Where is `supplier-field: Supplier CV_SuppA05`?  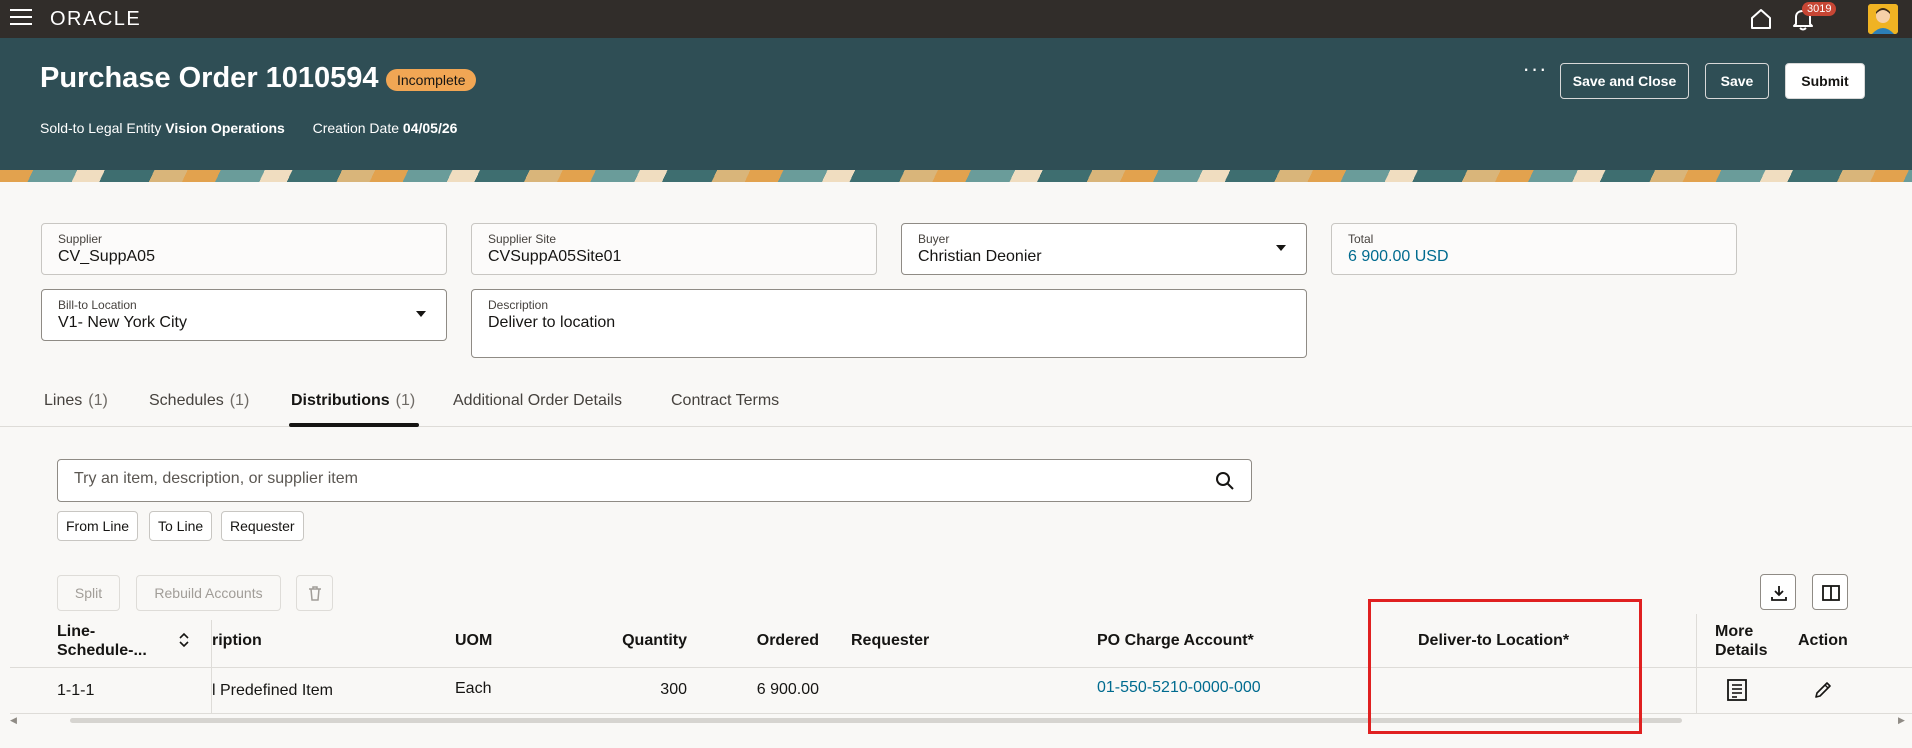 supplier-field: Supplier CV_SuppA05 is located at coordinates (244, 249).